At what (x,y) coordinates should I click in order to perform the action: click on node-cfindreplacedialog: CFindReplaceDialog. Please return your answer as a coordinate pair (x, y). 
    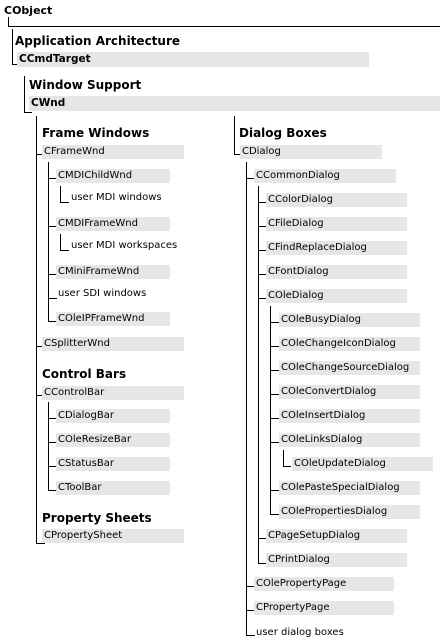
    Looking at the image, I should click on (336, 248).